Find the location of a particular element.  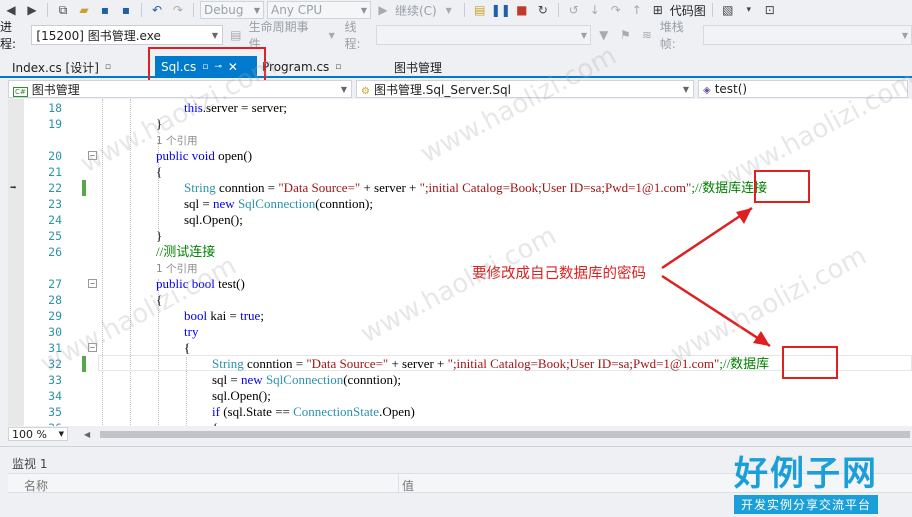

site-logo: 好例子网 开发实例分享交流平台 is located at coordinates (806, 480).